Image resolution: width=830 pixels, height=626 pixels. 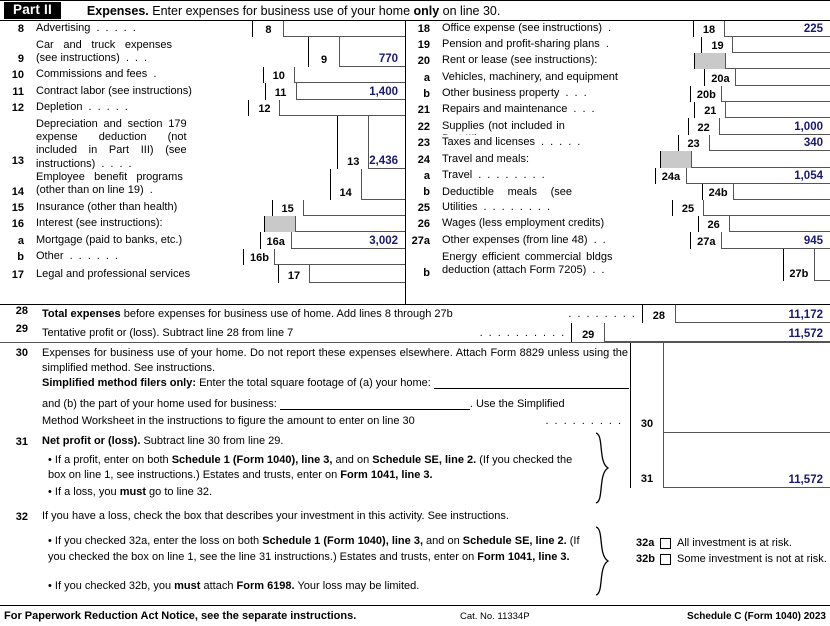 What do you see at coordinates (203, 257) in the screenshot?
I see `expense-row-16b: b Other ...... 16b` at bounding box center [203, 257].